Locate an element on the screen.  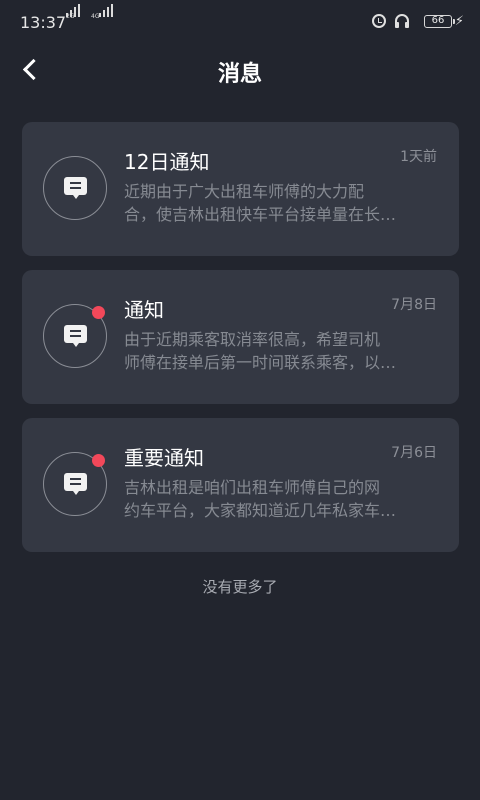
battery-icon: 66 is located at coordinates (439, 21).